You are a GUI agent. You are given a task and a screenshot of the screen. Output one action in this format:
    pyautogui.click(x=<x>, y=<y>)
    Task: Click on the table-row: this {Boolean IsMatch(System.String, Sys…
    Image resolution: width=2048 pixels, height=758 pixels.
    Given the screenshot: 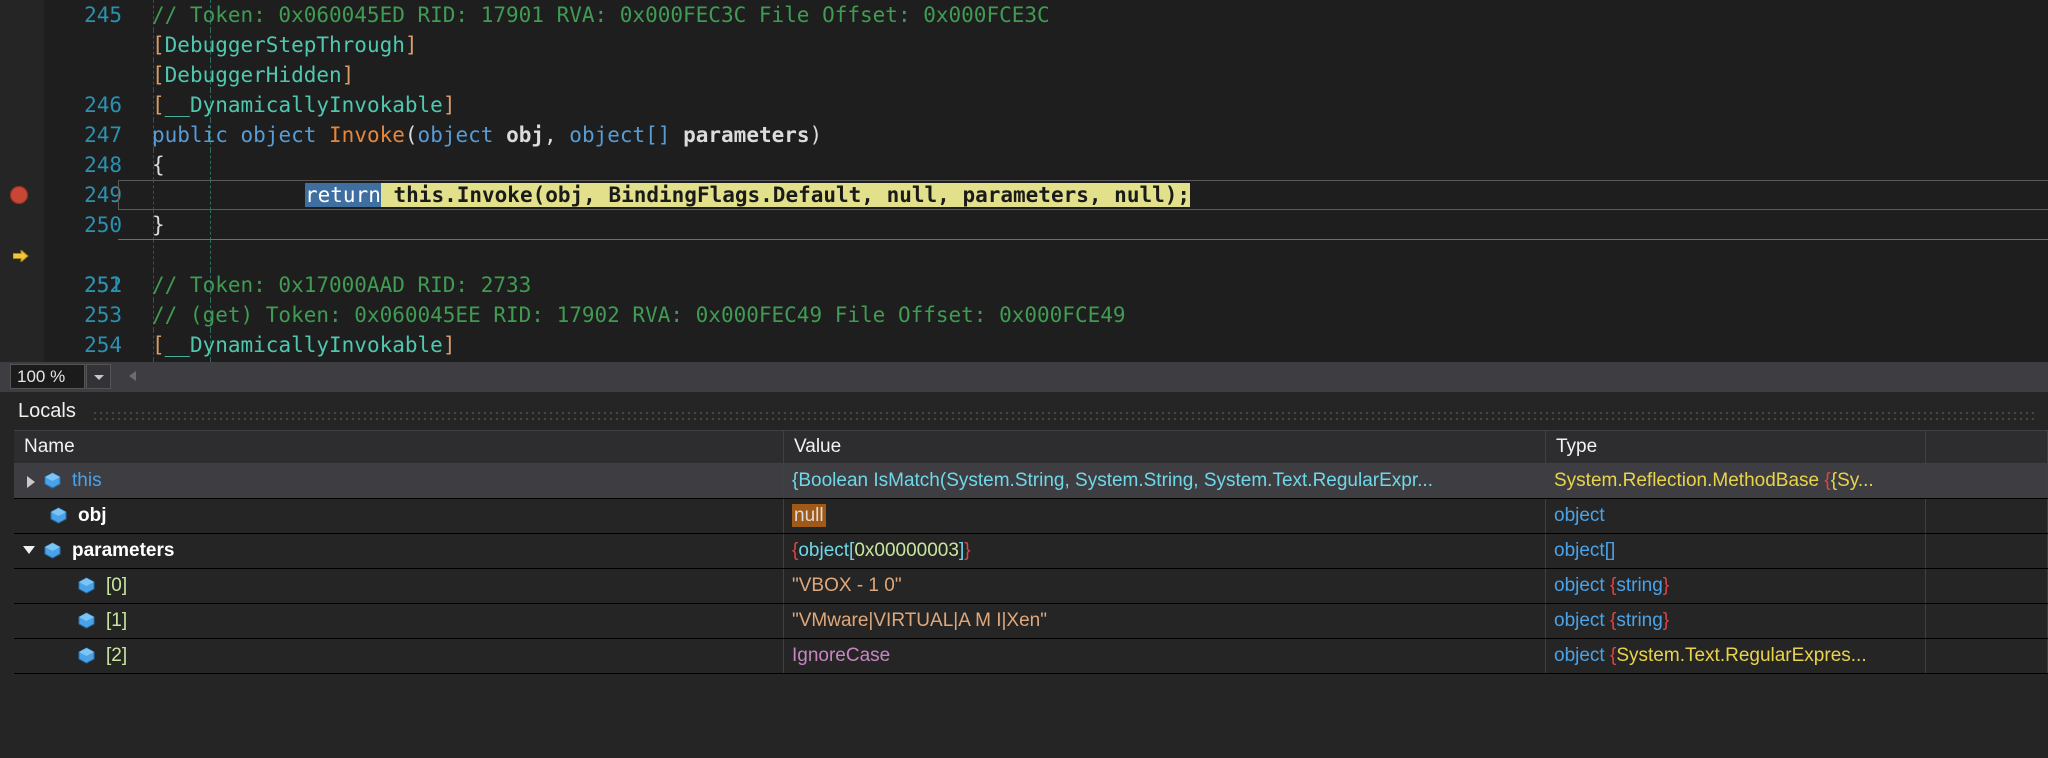 What is the action you would take?
    pyautogui.click(x=1031, y=481)
    